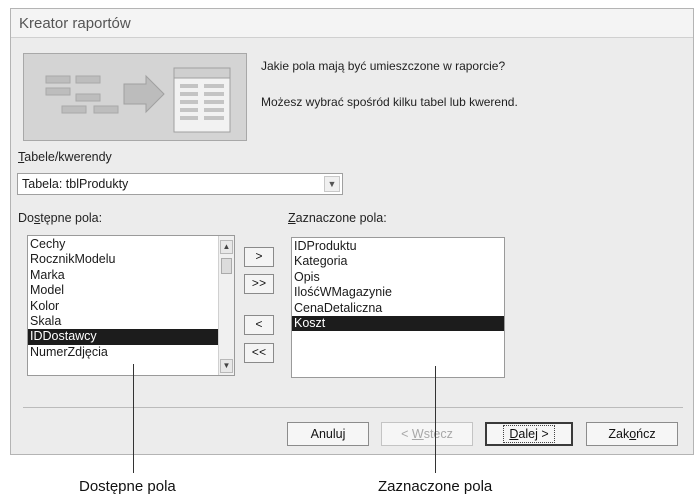 The image size is (695, 503). What do you see at coordinates (337, 218) in the screenshot?
I see `selected-fields-label: Zaznaczone pola:` at bounding box center [337, 218].